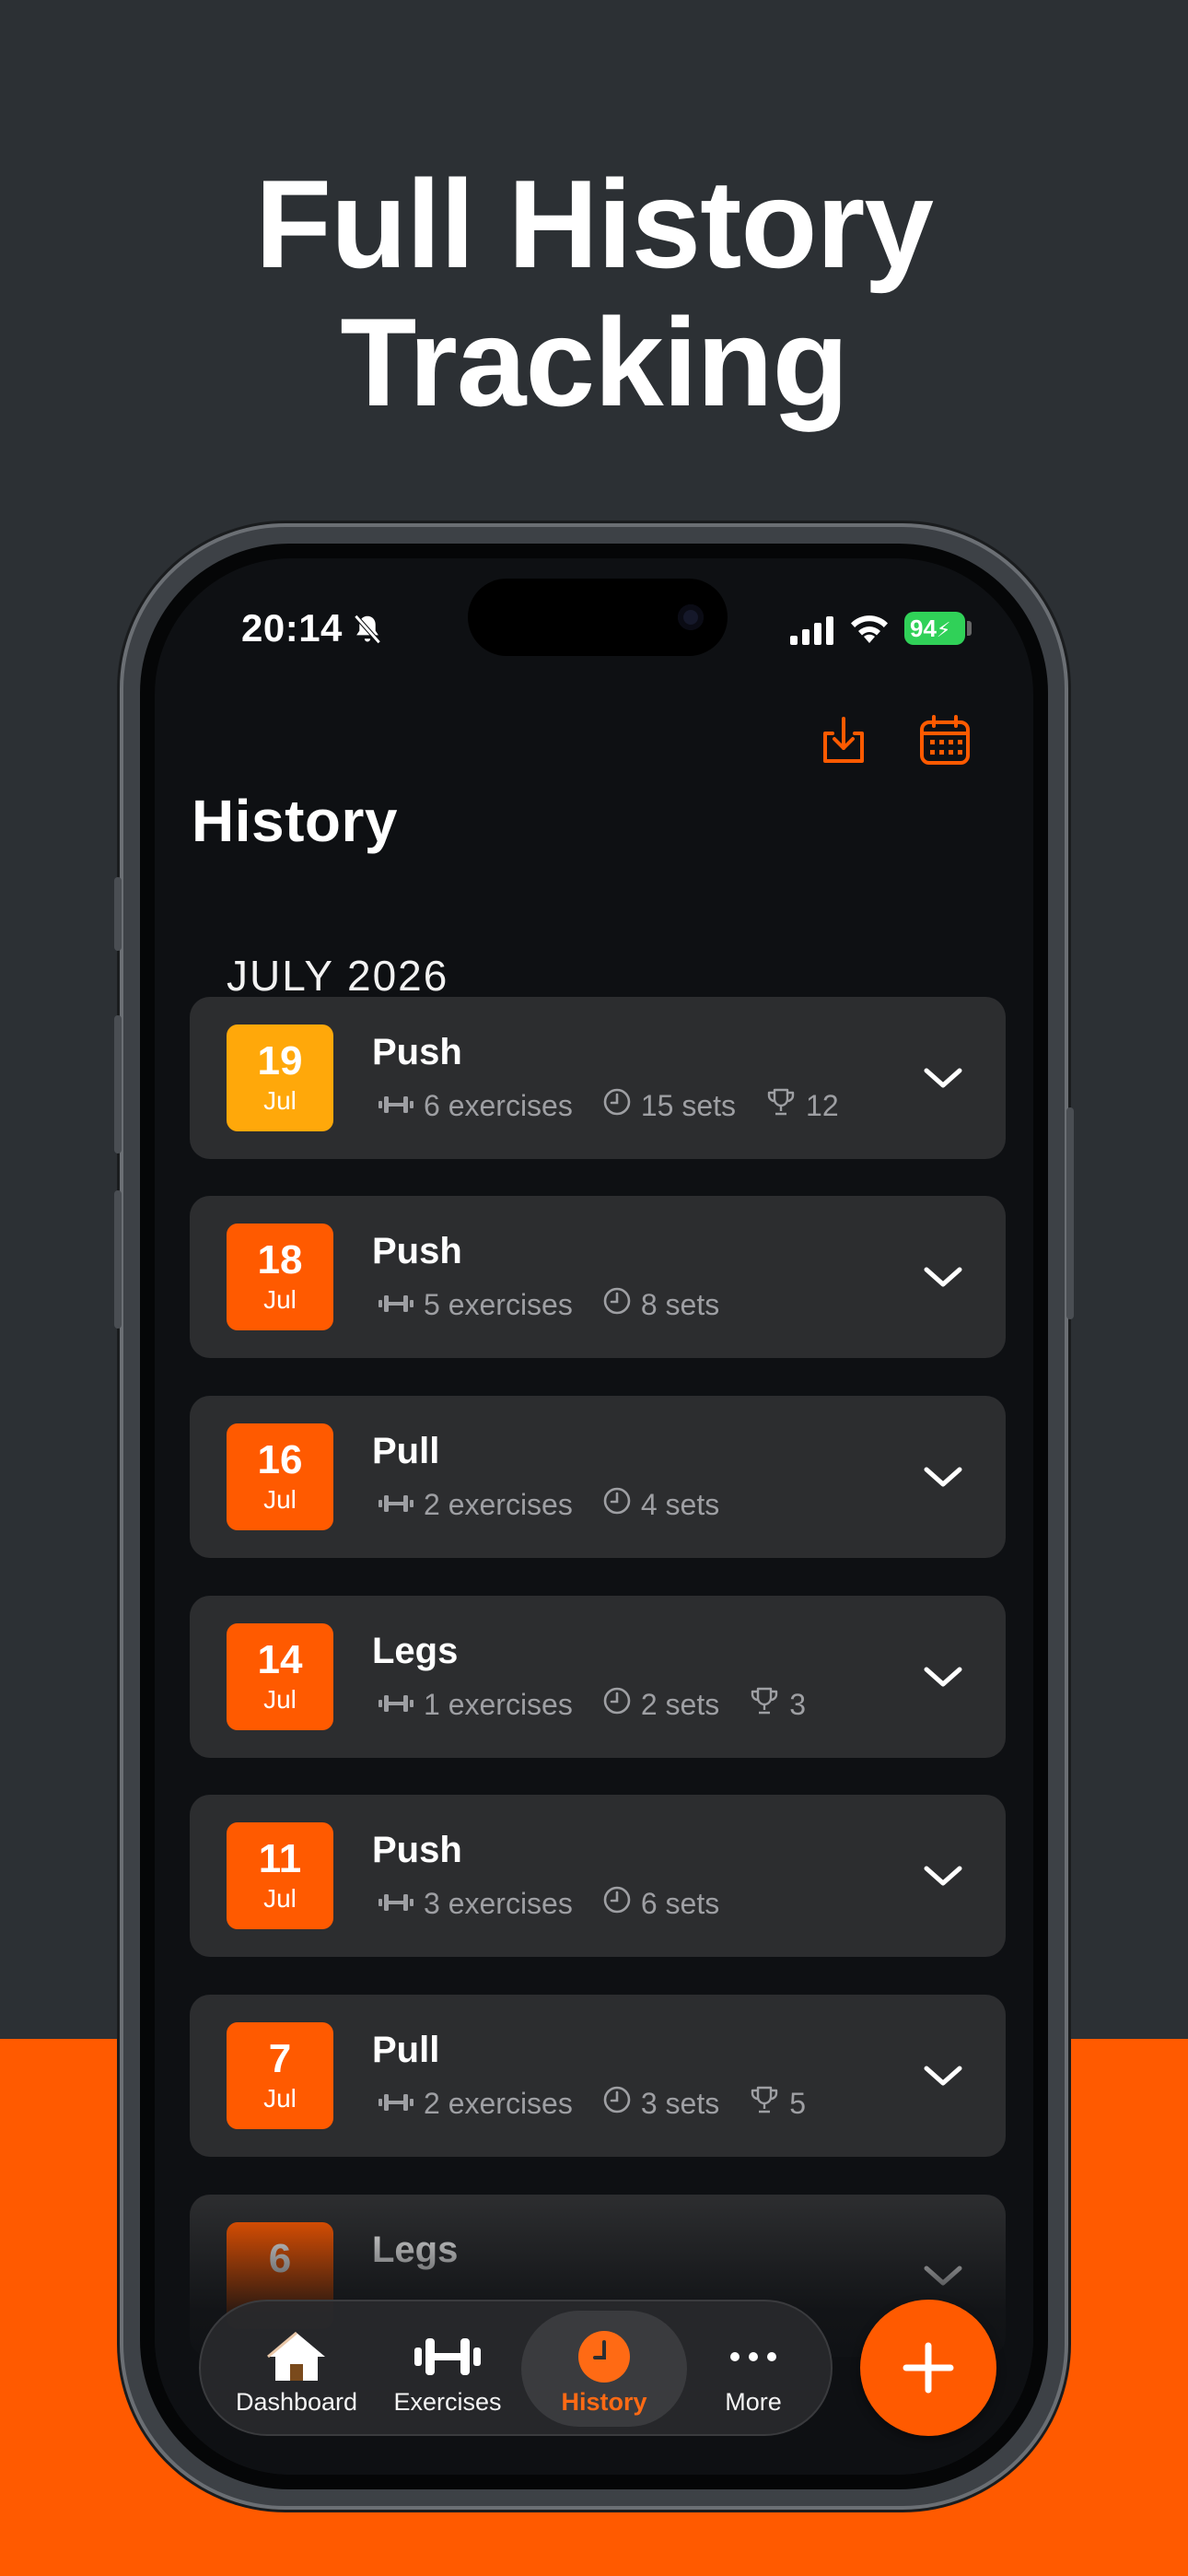 The image size is (1188, 2576). What do you see at coordinates (798, 1704) in the screenshot?
I see `pr-count-text: 3` at bounding box center [798, 1704].